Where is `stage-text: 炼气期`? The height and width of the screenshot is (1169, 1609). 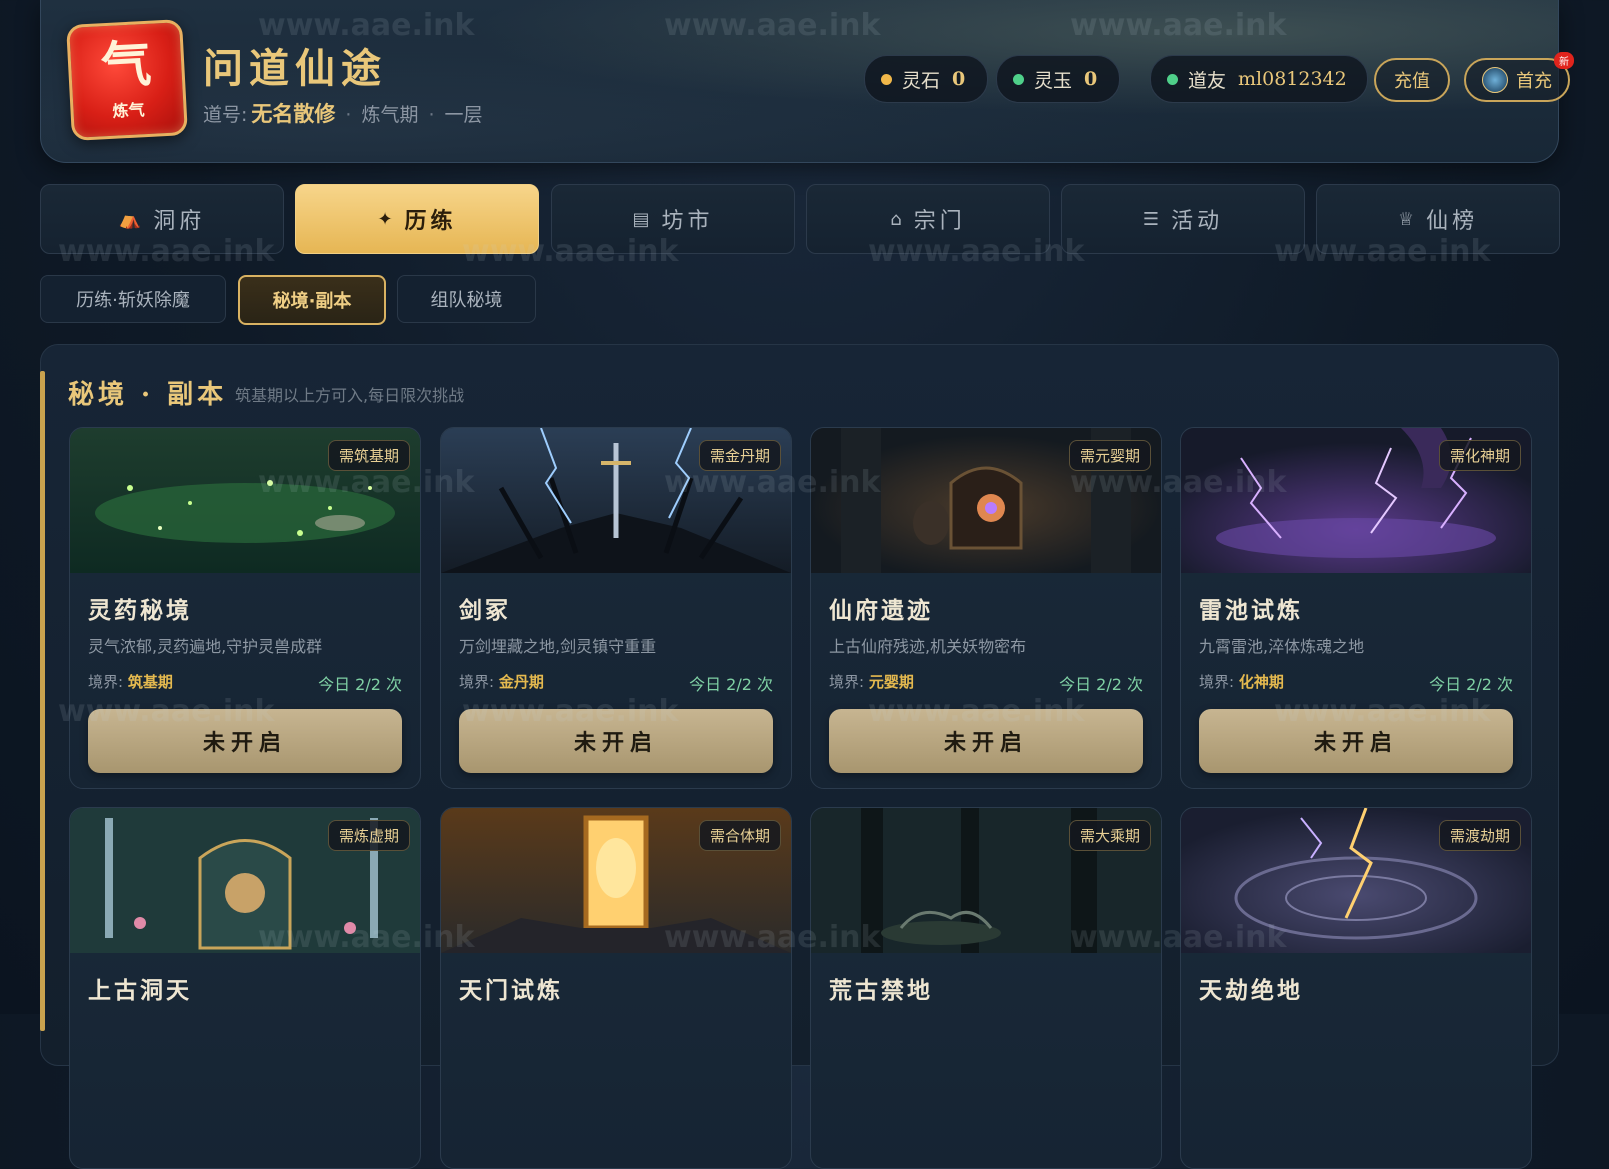 stage-text: 炼气期 is located at coordinates (390, 115).